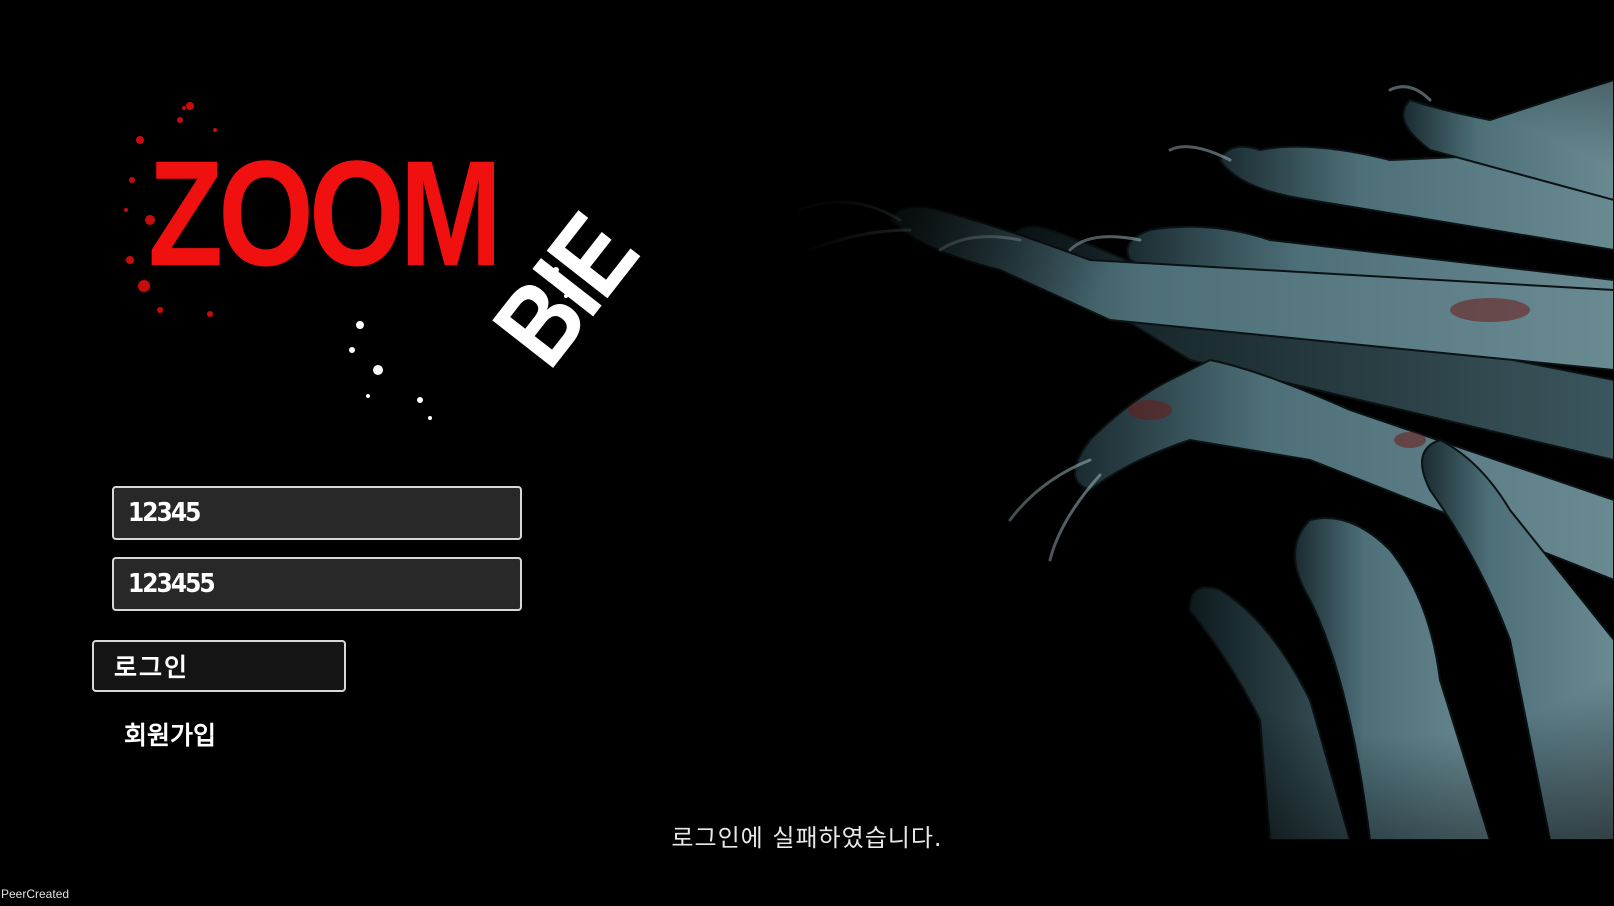  I want to click on signup-link: 회원가입, so click(170, 734).